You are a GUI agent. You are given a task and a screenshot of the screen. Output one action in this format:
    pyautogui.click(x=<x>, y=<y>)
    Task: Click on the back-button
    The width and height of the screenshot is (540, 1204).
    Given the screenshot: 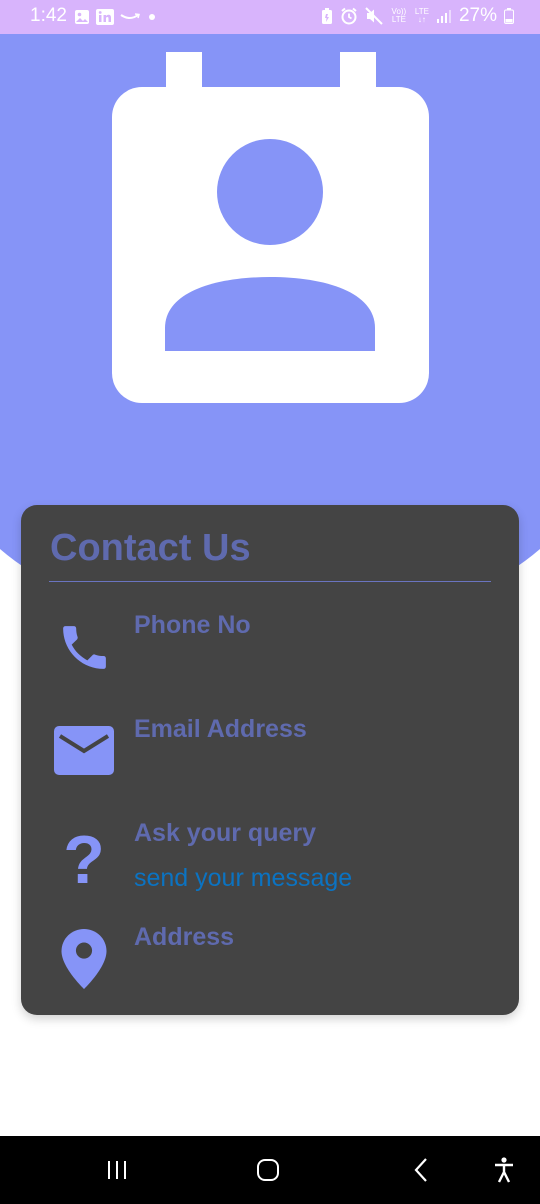 What is the action you would take?
    pyautogui.click(x=421, y=1170)
    